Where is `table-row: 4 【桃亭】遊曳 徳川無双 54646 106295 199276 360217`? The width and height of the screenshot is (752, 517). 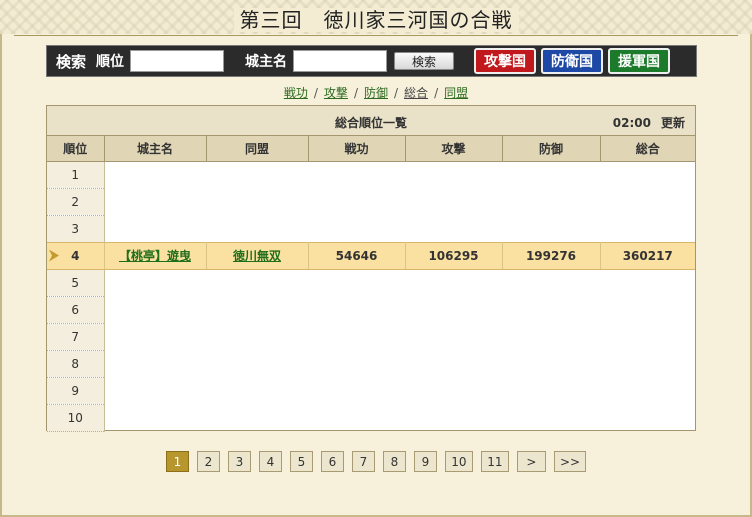
table-row: 4 【桃亭】遊曳 徳川無双 54646 106295 199276 360217 is located at coordinates (371, 255).